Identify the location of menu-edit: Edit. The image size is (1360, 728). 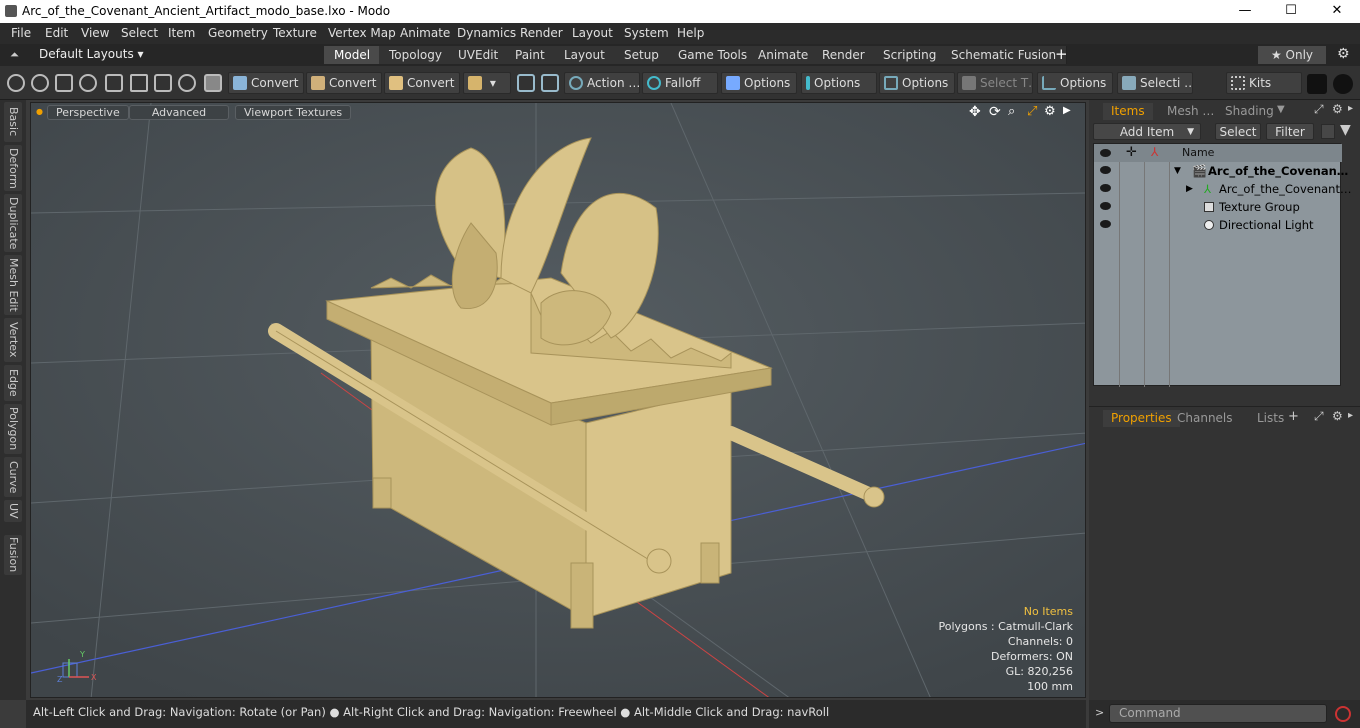
(56, 33).